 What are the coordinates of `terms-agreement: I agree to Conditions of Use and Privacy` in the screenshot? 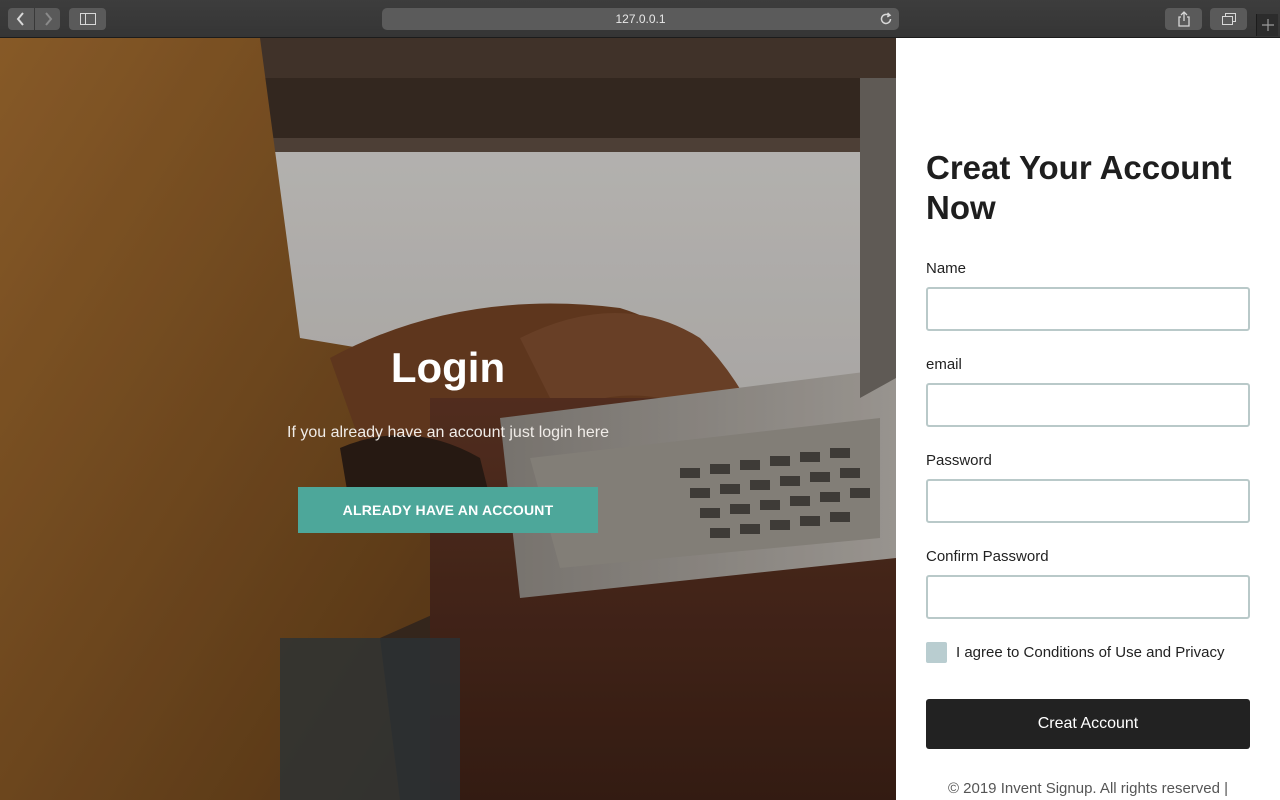 It's located at (1075, 652).